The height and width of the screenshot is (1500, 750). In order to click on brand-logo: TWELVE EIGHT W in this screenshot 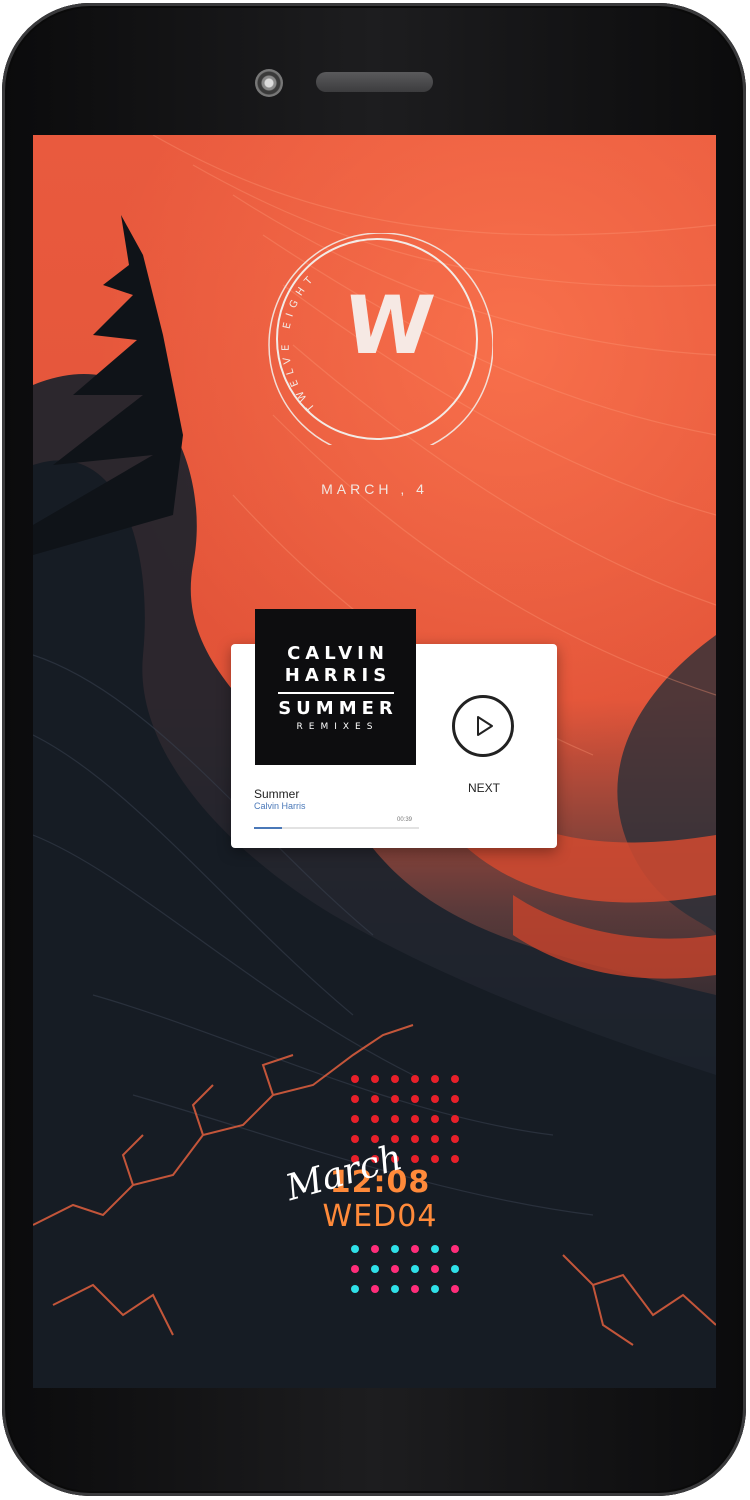, I will do `click(377, 345)`.